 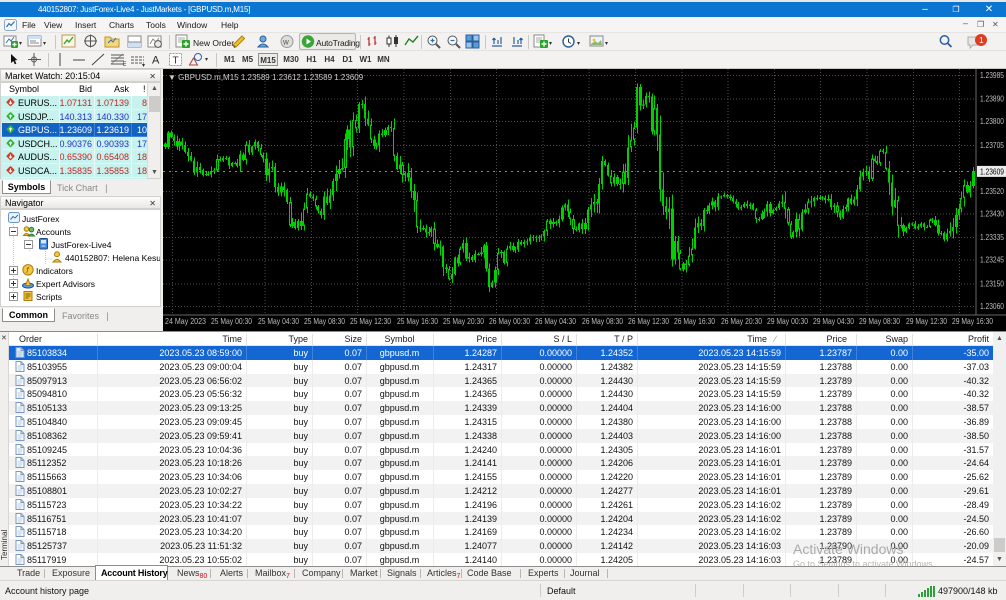 What do you see at coordinates (124, 64) in the screenshot?
I see `svg-text: E` at bounding box center [124, 64].